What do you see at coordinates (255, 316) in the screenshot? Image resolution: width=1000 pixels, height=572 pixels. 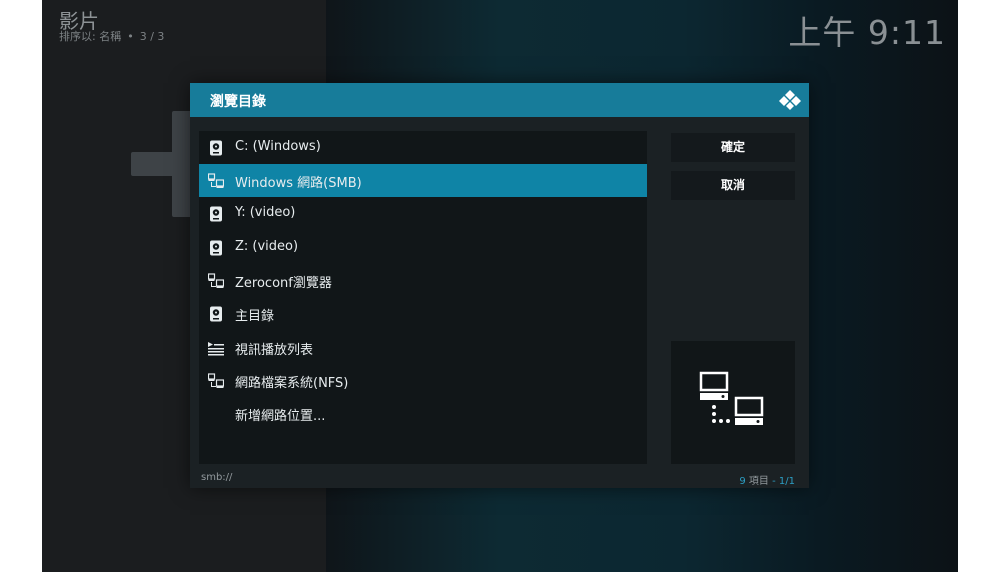 I see `list-item-label: 主目錄` at bounding box center [255, 316].